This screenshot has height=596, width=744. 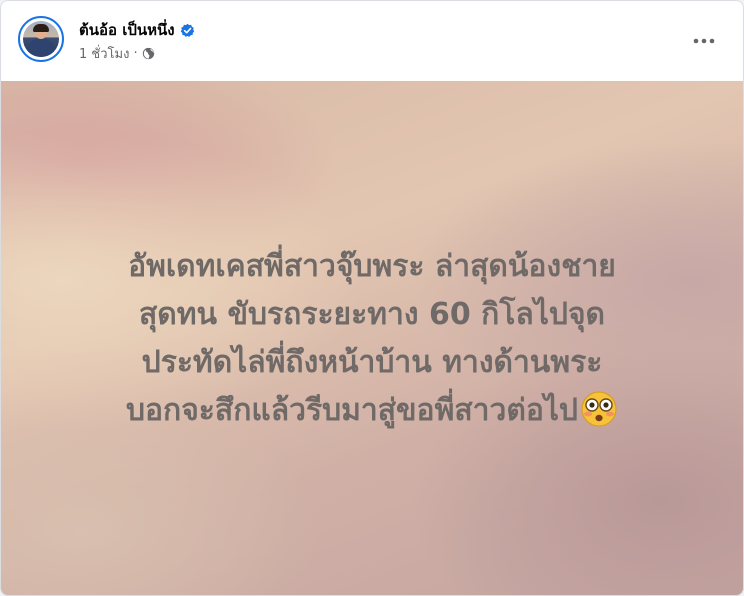 What do you see at coordinates (372, 266) in the screenshot?
I see `post-body-line-1: อัพเดทเคสพี่สาวจุ๊บพระ ล่าสุดน้องชาย` at bounding box center [372, 266].